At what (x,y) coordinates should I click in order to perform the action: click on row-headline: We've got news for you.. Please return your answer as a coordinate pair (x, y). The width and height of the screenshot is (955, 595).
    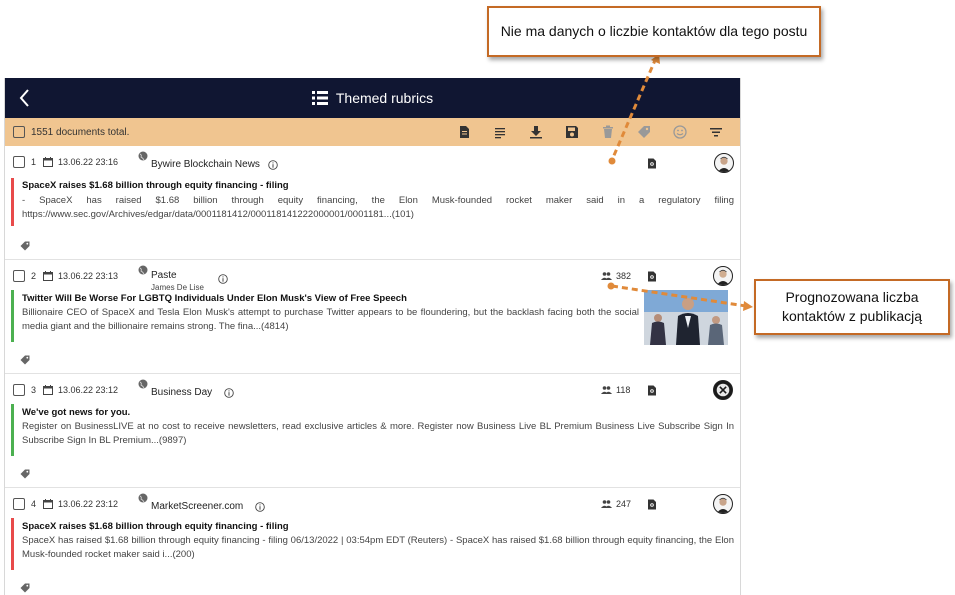
    Looking at the image, I should click on (76, 412).